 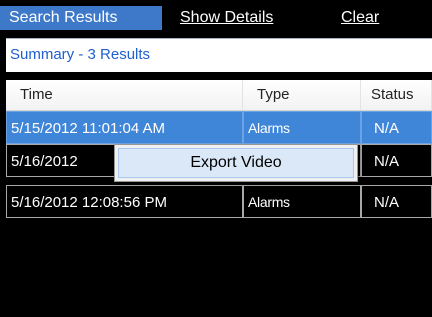 I want to click on top-toolbar: Search Results Show Details Clear, so click(x=216, y=18).